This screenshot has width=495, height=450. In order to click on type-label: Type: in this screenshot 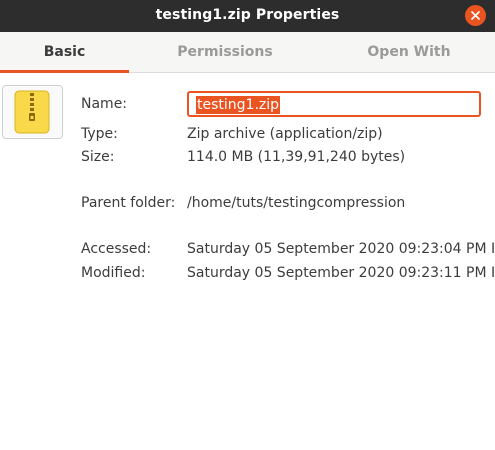, I will do `click(99, 134)`.